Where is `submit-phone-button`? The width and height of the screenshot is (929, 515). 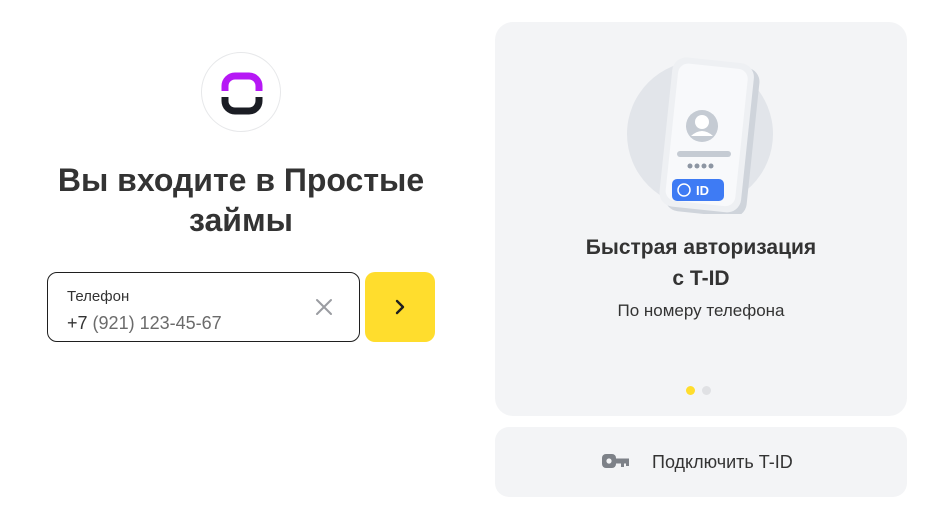
submit-phone-button is located at coordinates (400, 307).